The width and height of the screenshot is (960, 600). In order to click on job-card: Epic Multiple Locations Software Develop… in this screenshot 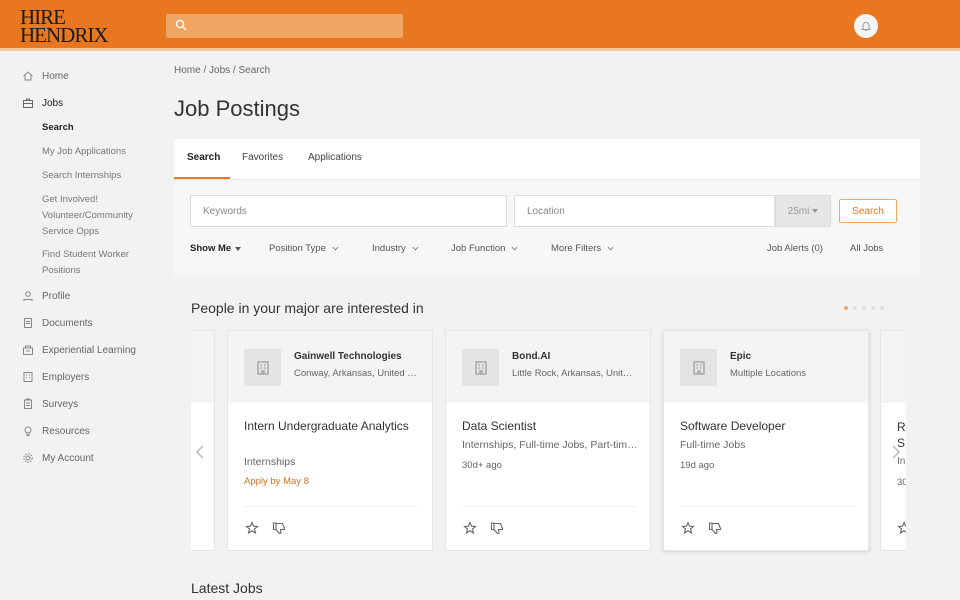, I will do `click(766, 440)`.